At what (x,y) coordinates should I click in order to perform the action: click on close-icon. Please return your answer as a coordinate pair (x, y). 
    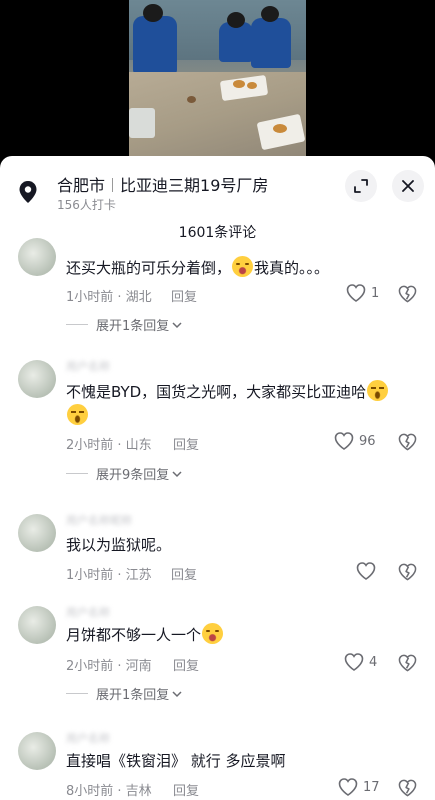
    Looking at the image, I should click on (408, 186).